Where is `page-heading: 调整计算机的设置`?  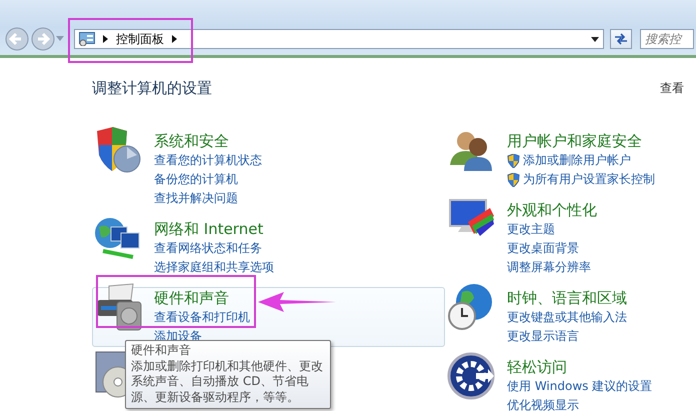
page-heading: 调整计算机的设置 is located at coordinates (152, 88).